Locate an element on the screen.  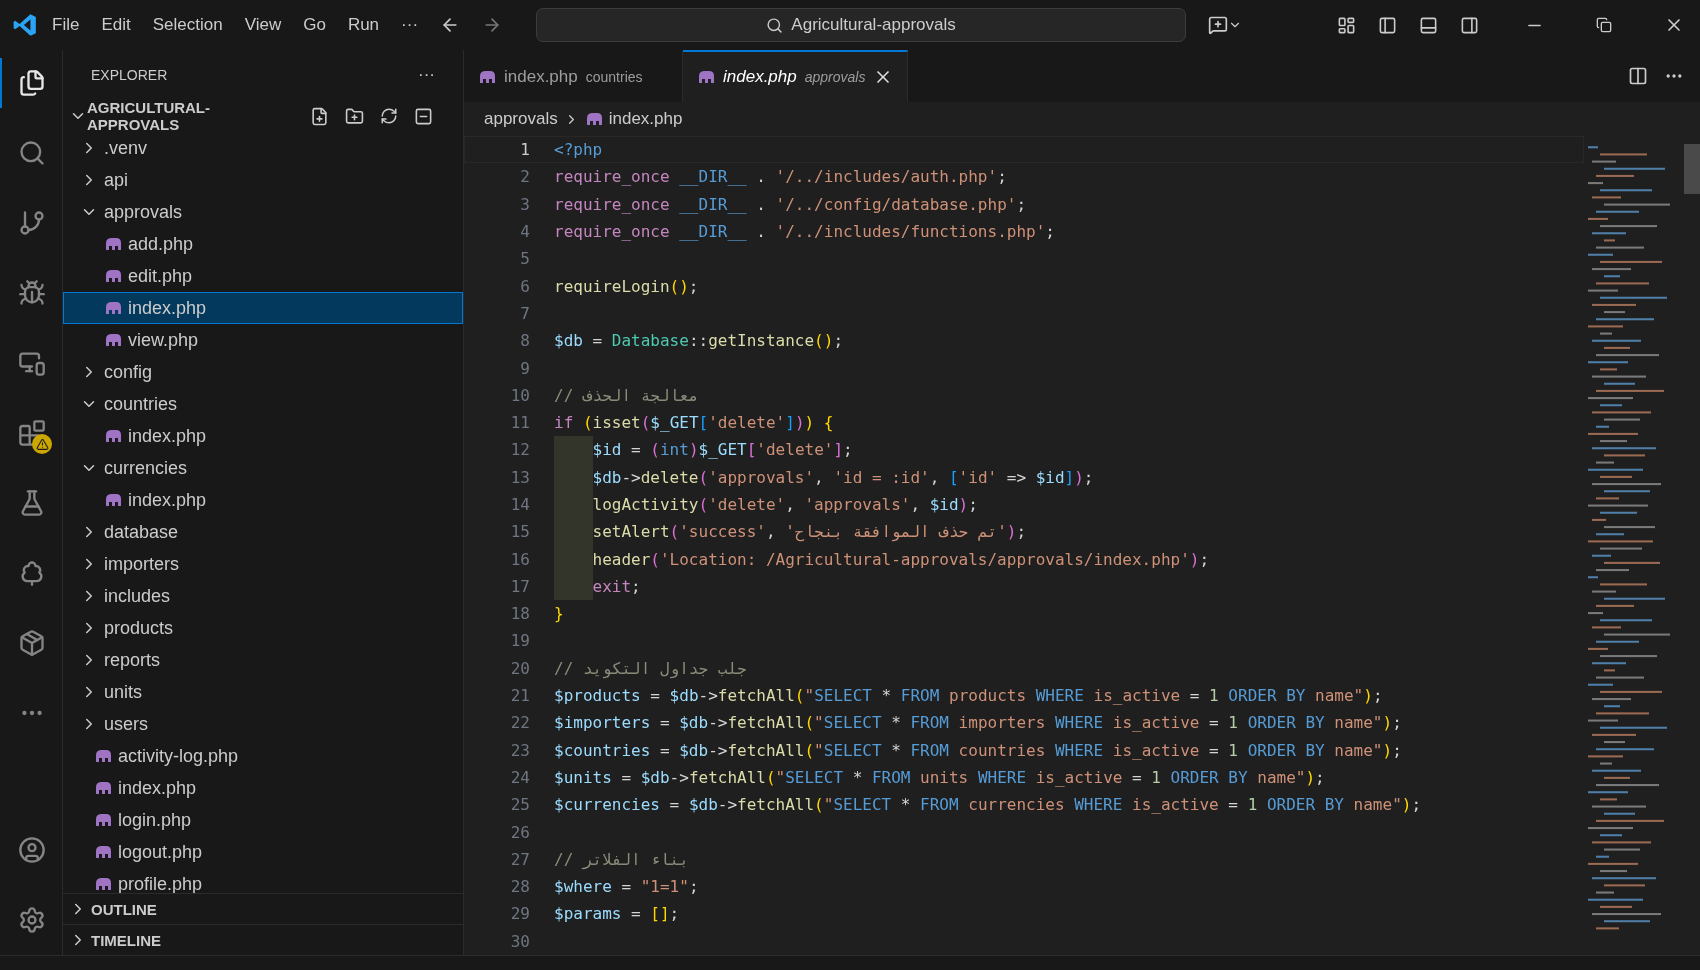
folder-entry: .venv is located at coordinates (263, 148).